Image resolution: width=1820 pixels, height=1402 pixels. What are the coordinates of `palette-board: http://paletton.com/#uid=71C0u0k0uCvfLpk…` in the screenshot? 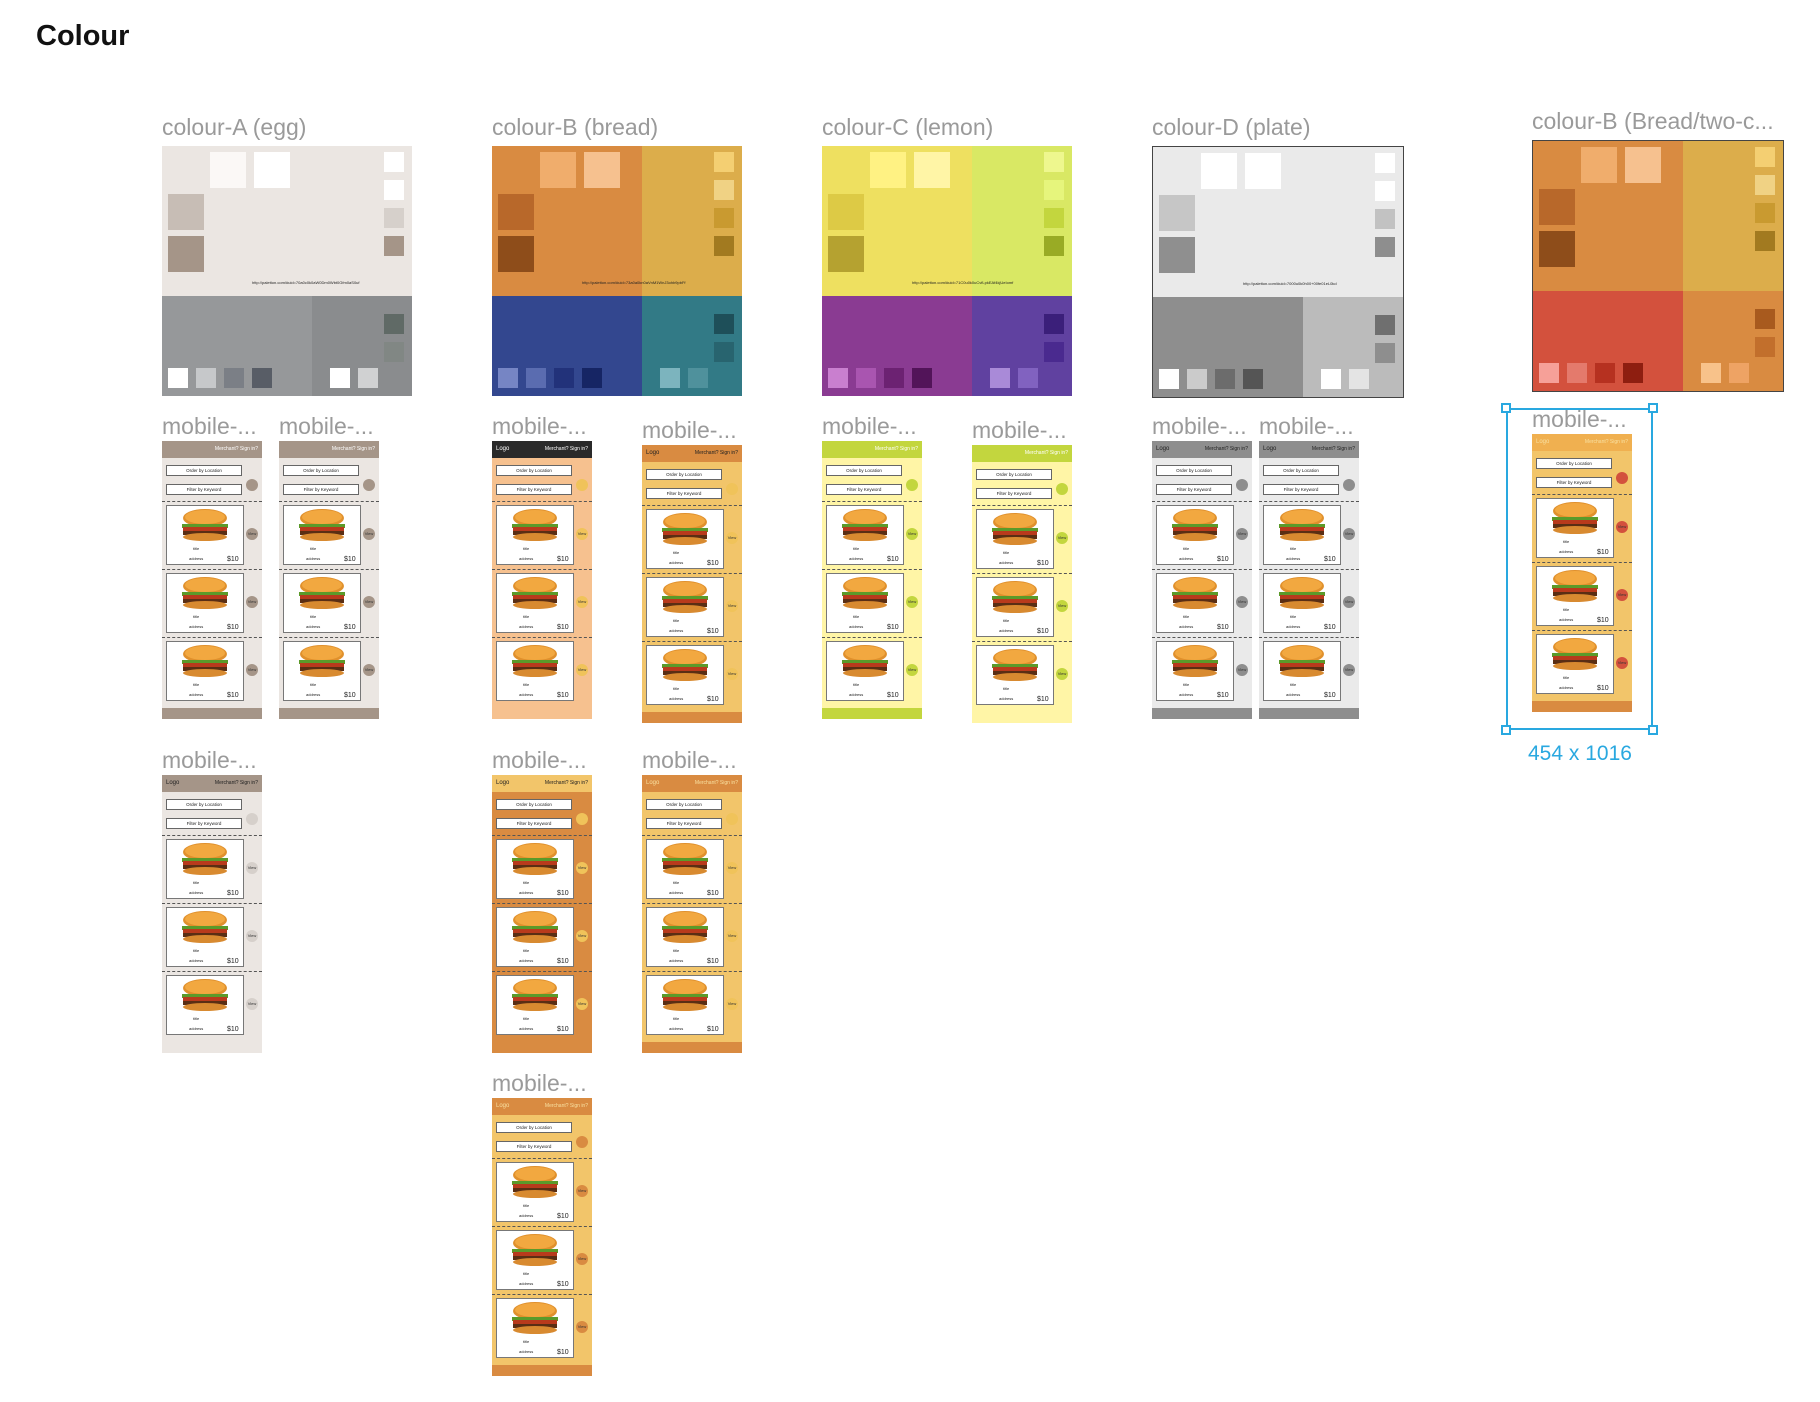 It's located at (947, 271).